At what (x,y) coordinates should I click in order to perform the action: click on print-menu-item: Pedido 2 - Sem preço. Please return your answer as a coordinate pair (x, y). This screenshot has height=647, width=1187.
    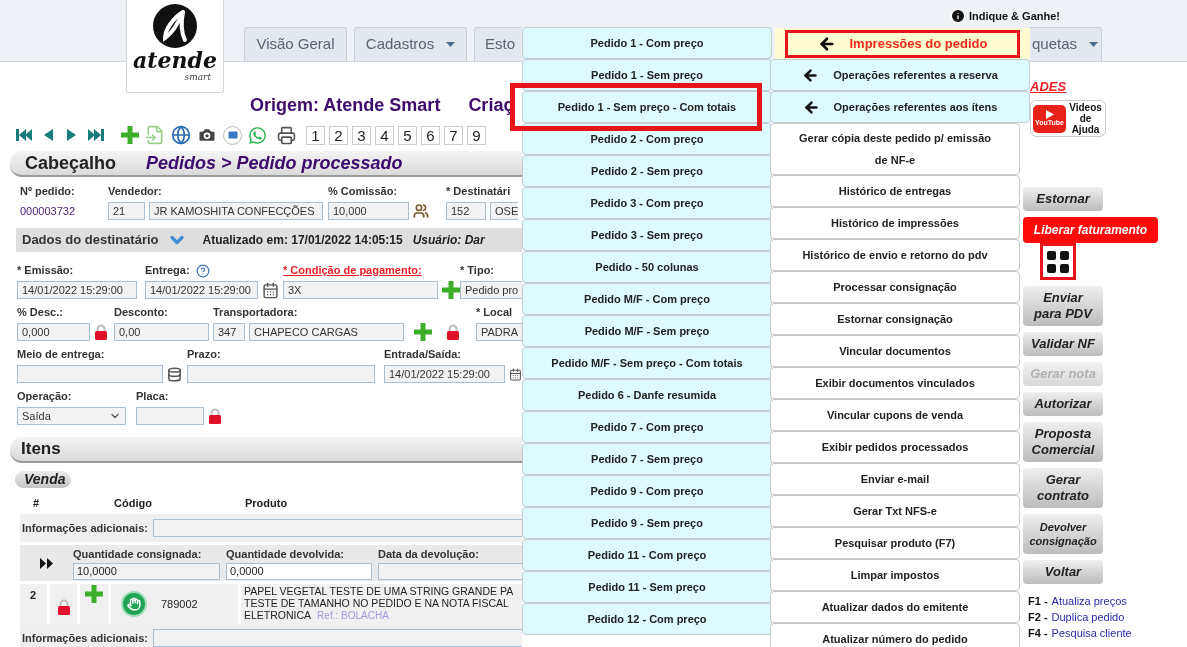
    Looking at the image, I should click on (647, 171).